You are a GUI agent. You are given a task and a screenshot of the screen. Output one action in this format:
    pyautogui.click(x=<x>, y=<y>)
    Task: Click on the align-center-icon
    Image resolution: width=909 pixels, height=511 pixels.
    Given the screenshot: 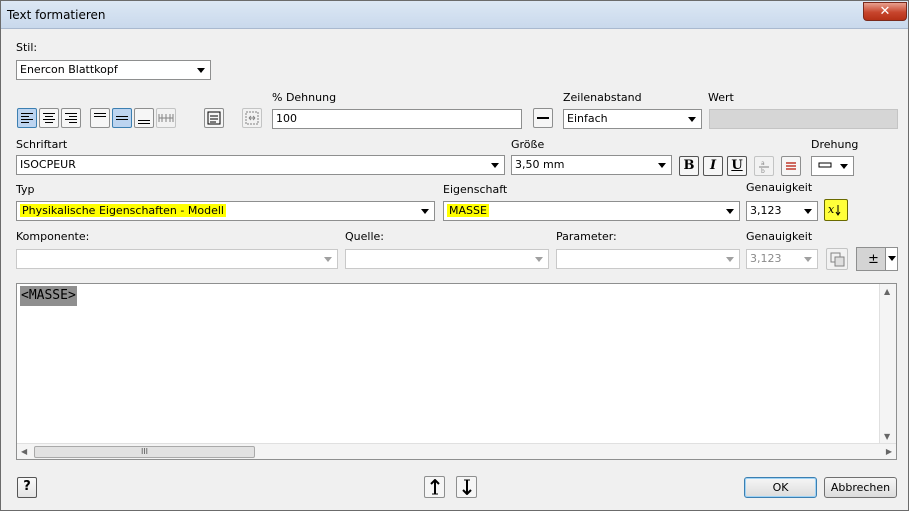 What is the action you would take?
    pyautogui.click(x=49, y=118)
    